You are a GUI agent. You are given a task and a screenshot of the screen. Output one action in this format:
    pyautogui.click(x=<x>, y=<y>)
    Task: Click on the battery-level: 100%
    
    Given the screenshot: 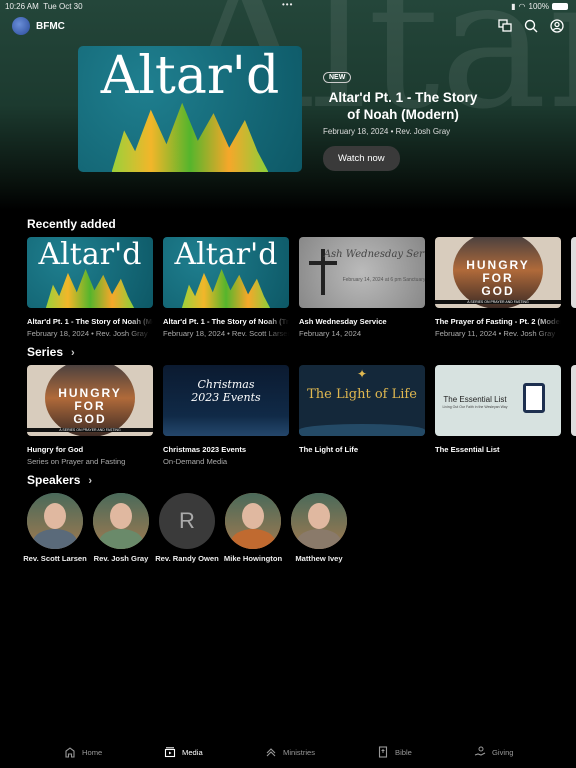 What is the action you would take?
    pyautogui.click(x=538, y=6)
    